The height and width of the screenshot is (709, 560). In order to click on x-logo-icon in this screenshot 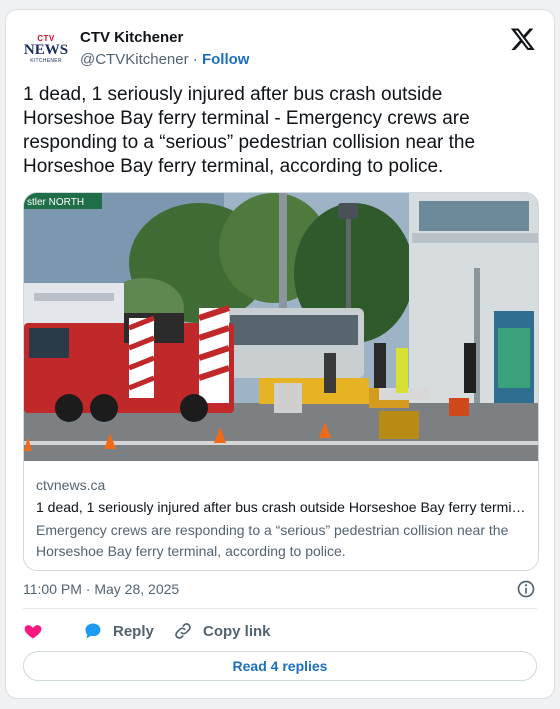, I will do `click(523, 39)`.